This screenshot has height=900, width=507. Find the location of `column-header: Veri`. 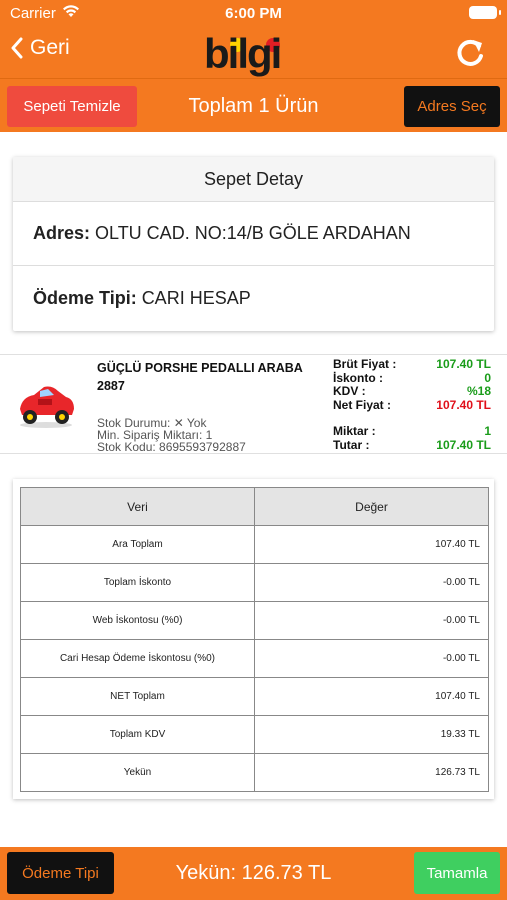

column-header: Veri is located at coordinates (137, 506).